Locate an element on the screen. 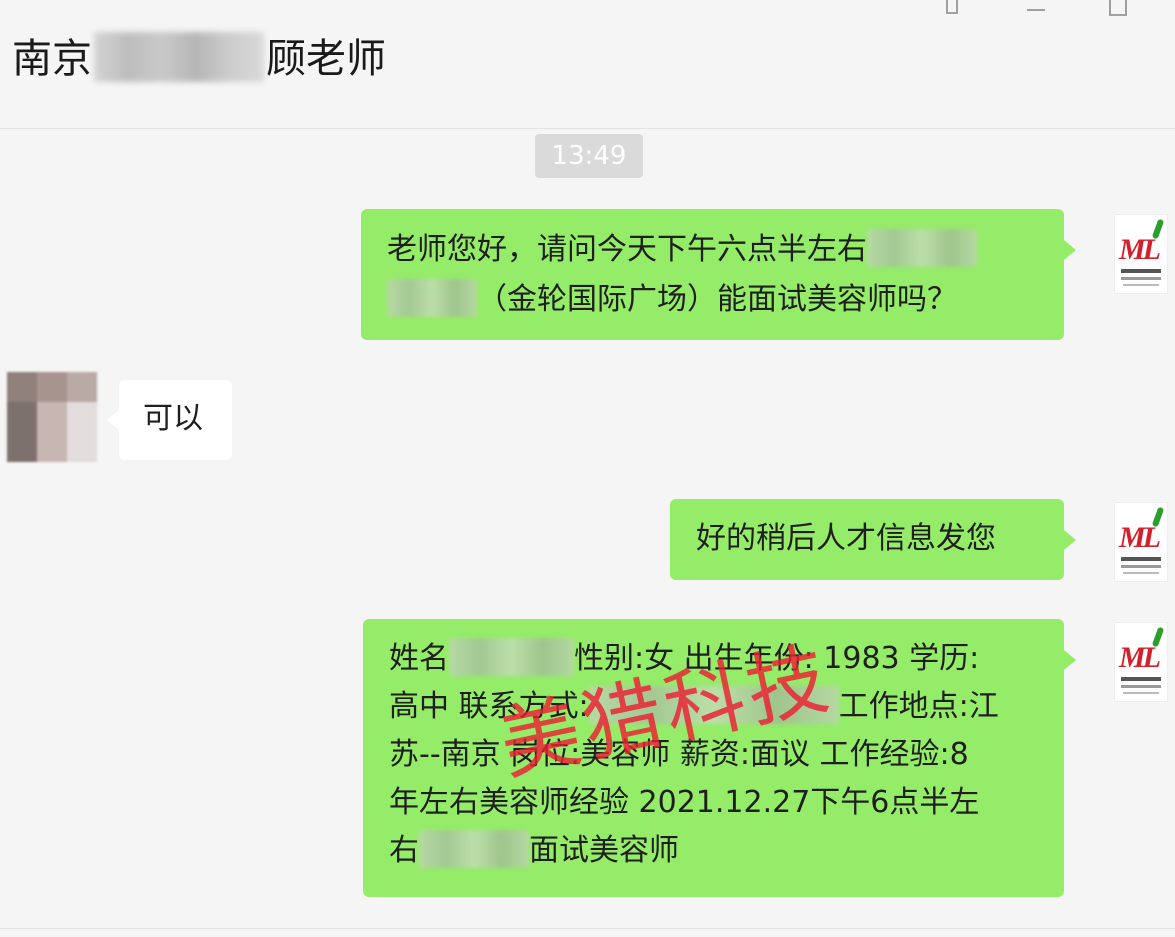 The height and width of the screenshot is (937, 1175). message-text: 好的稍后人才信息发您 is located at coordinates (846, 538).